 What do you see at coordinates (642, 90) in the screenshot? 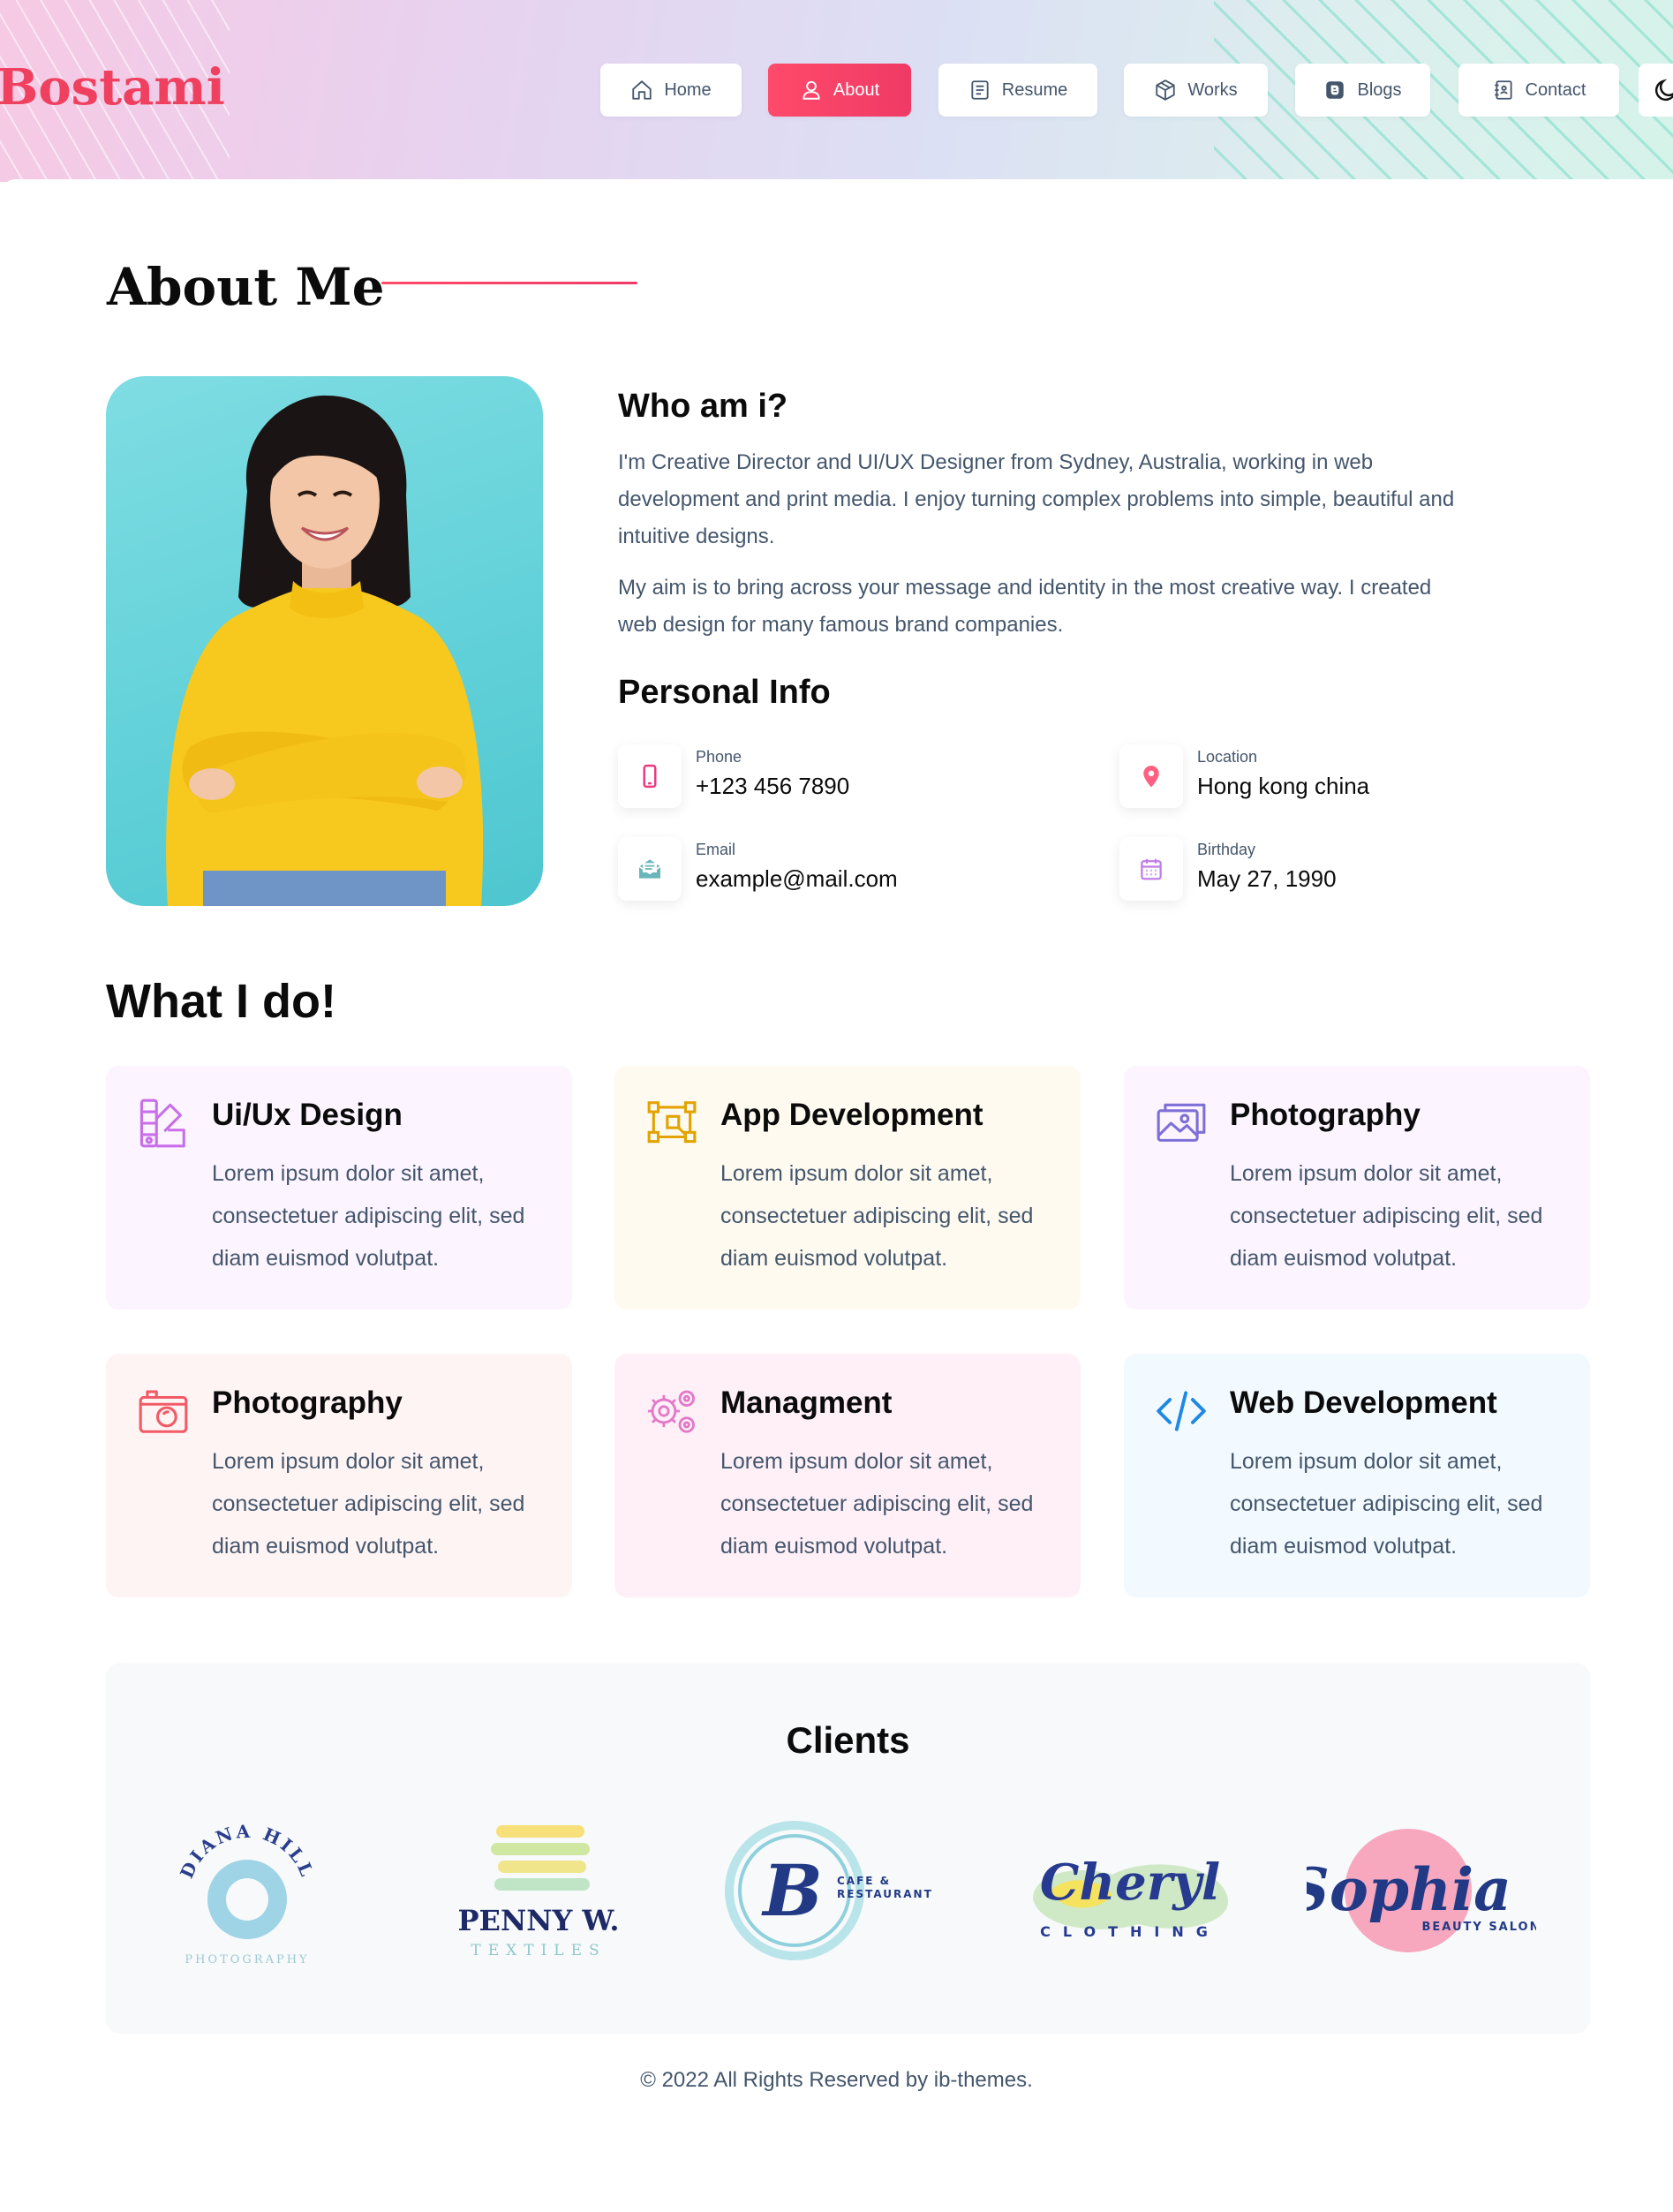
I see `home-icon` at bounding box center [642, 90].